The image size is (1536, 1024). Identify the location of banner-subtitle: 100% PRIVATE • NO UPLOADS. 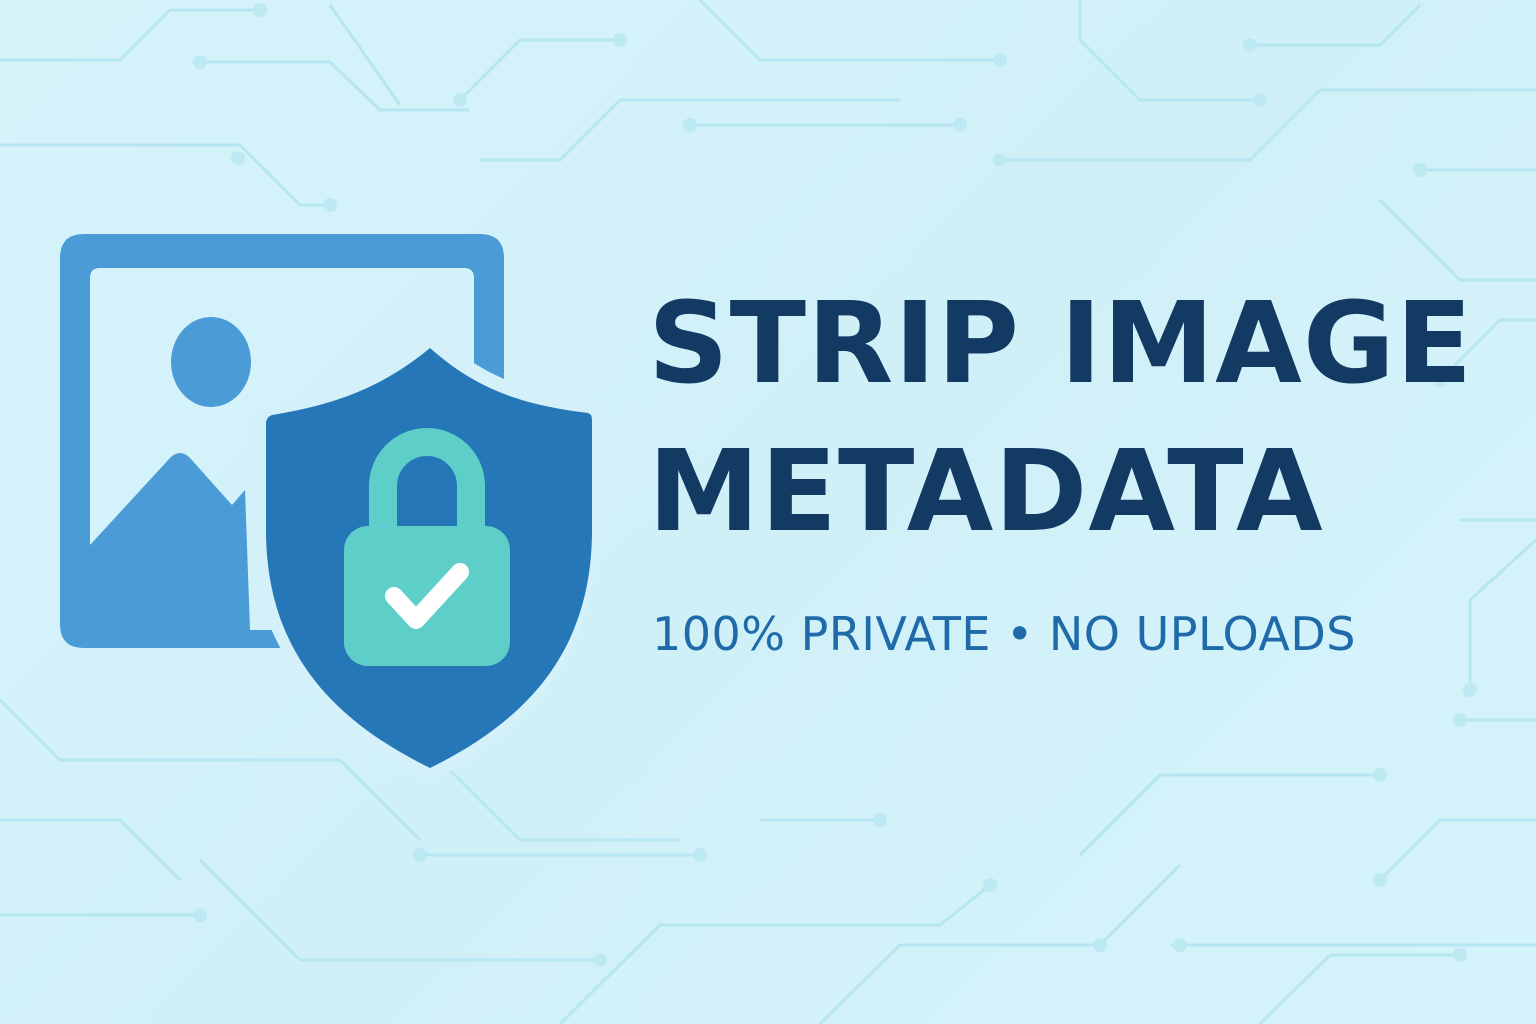
(1004, 634).